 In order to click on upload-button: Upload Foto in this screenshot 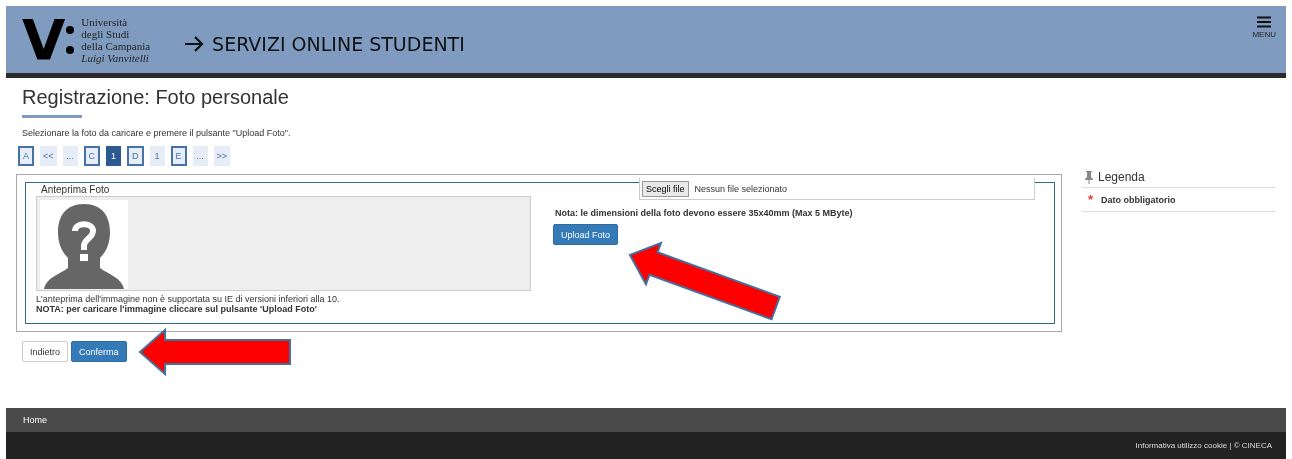, I will do `click(586, 234)`.